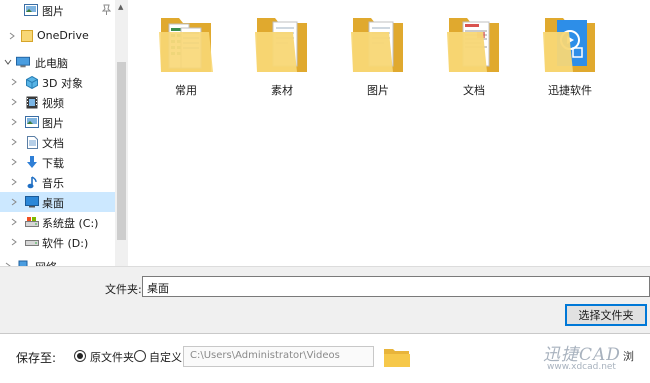  I want to click on sidebar-item-label: 3D 对象, so click(62, 83).